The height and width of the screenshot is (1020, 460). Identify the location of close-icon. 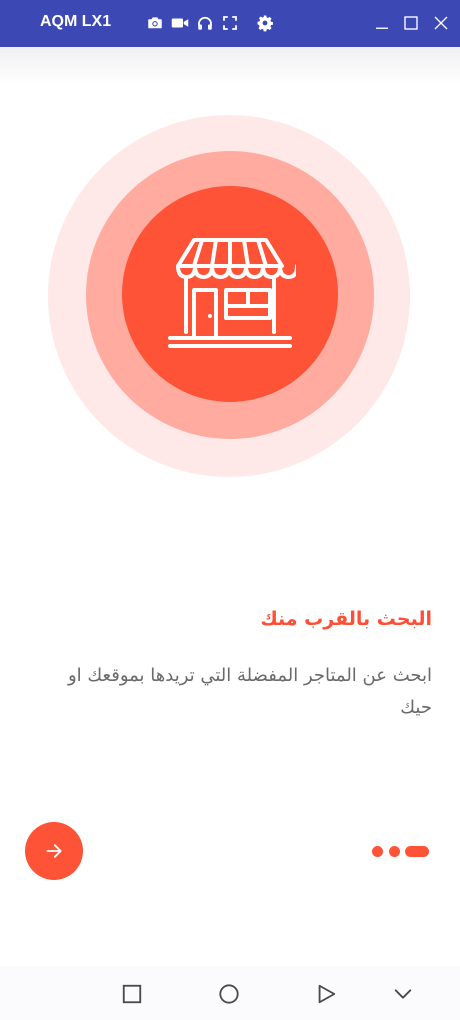
(441, 23).